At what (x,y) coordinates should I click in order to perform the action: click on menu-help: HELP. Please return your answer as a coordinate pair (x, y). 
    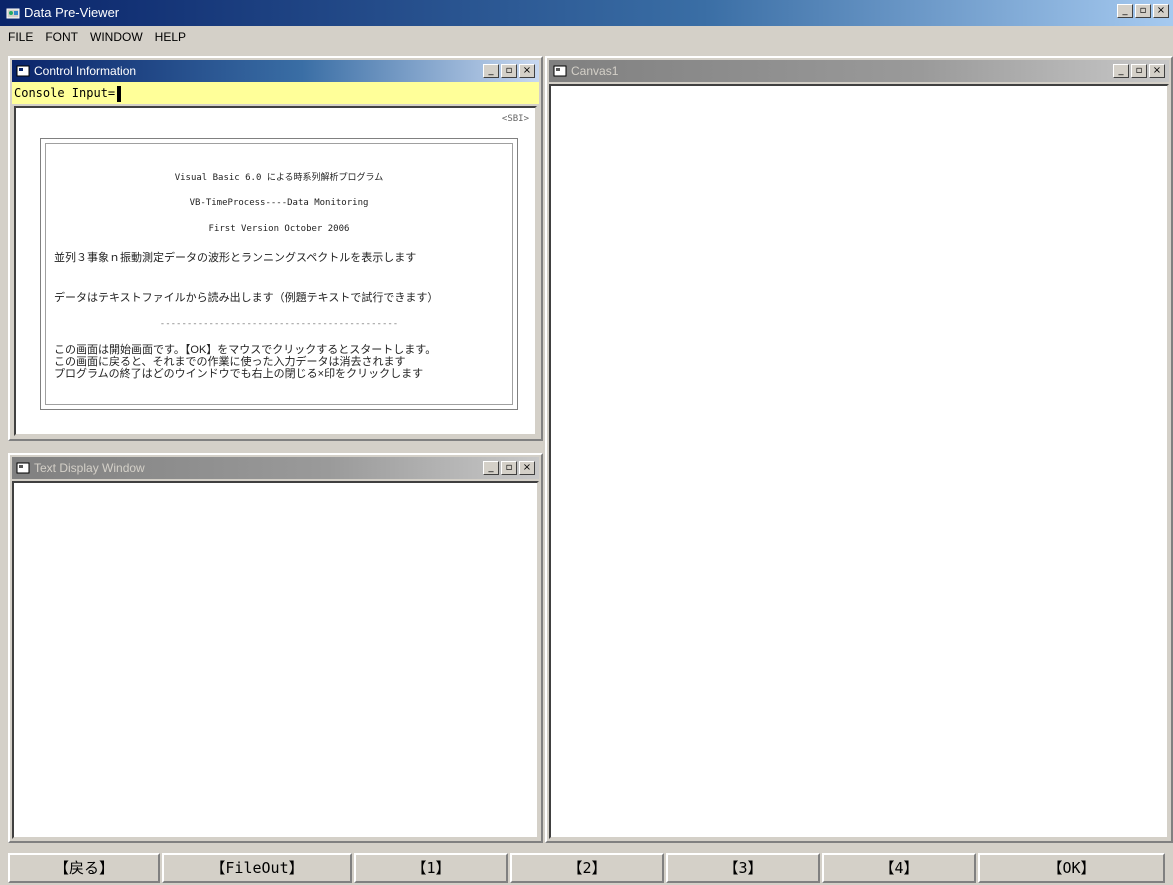
    Looking at the image, I should click on (170, 37).